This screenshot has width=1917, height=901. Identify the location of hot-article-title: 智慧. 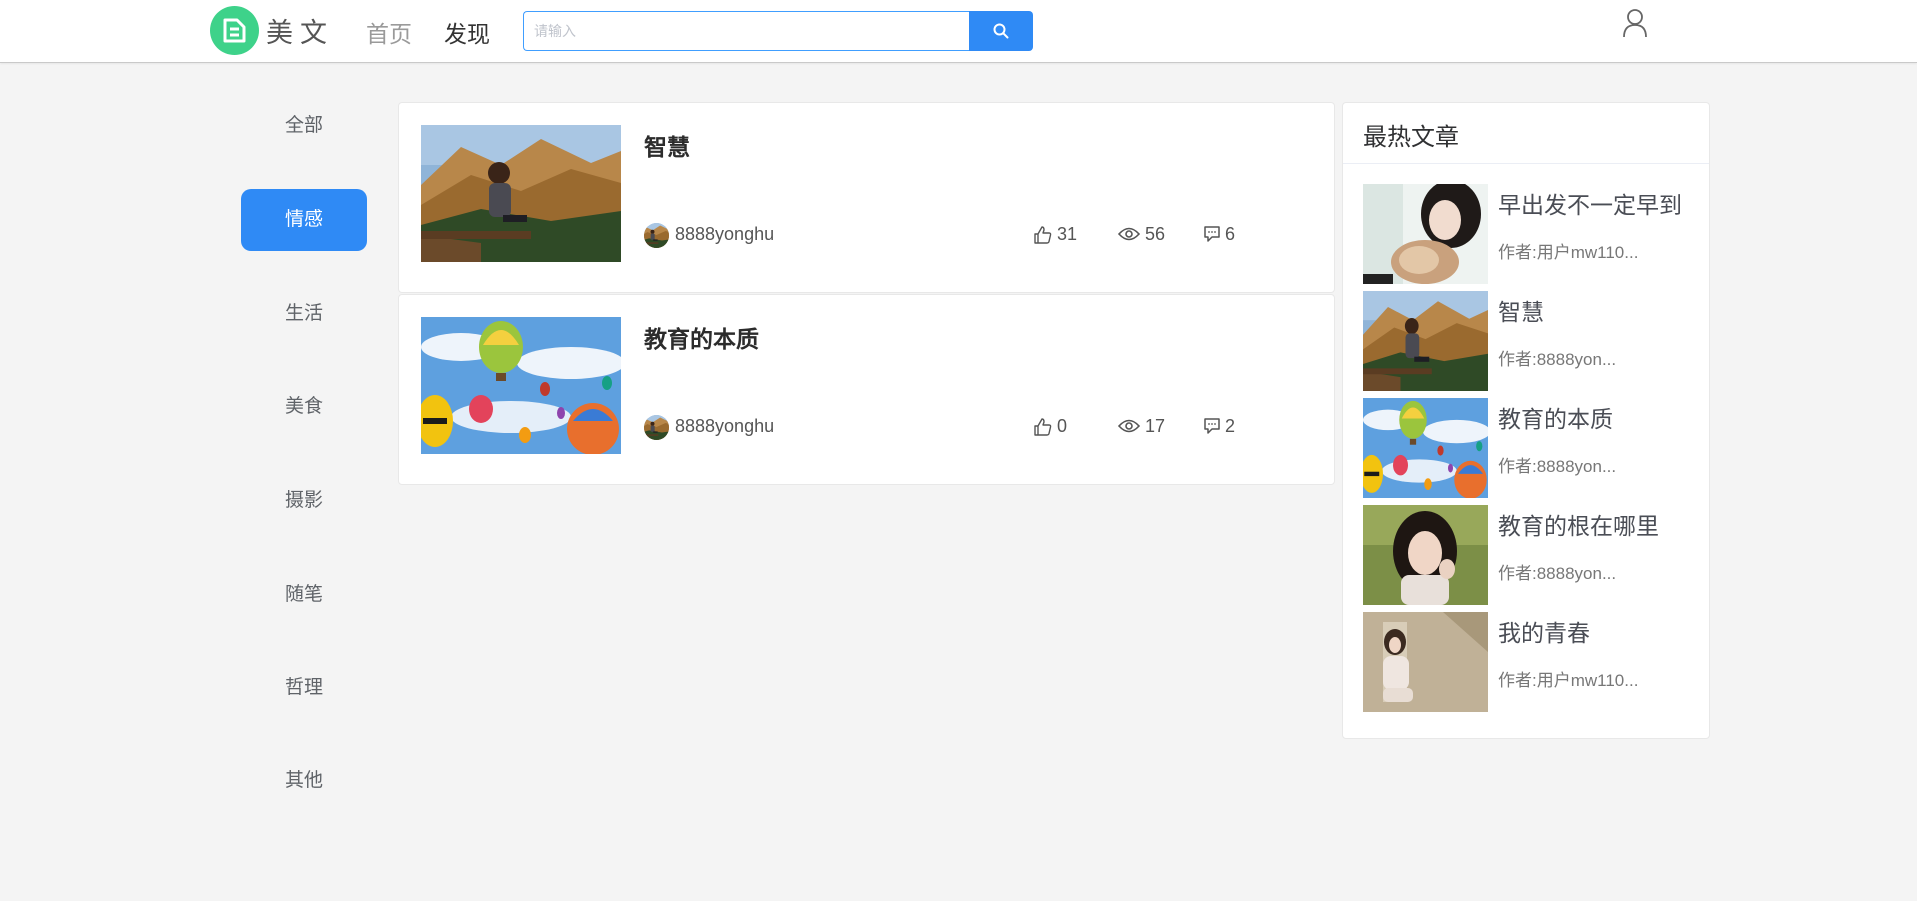
(1521, 310).